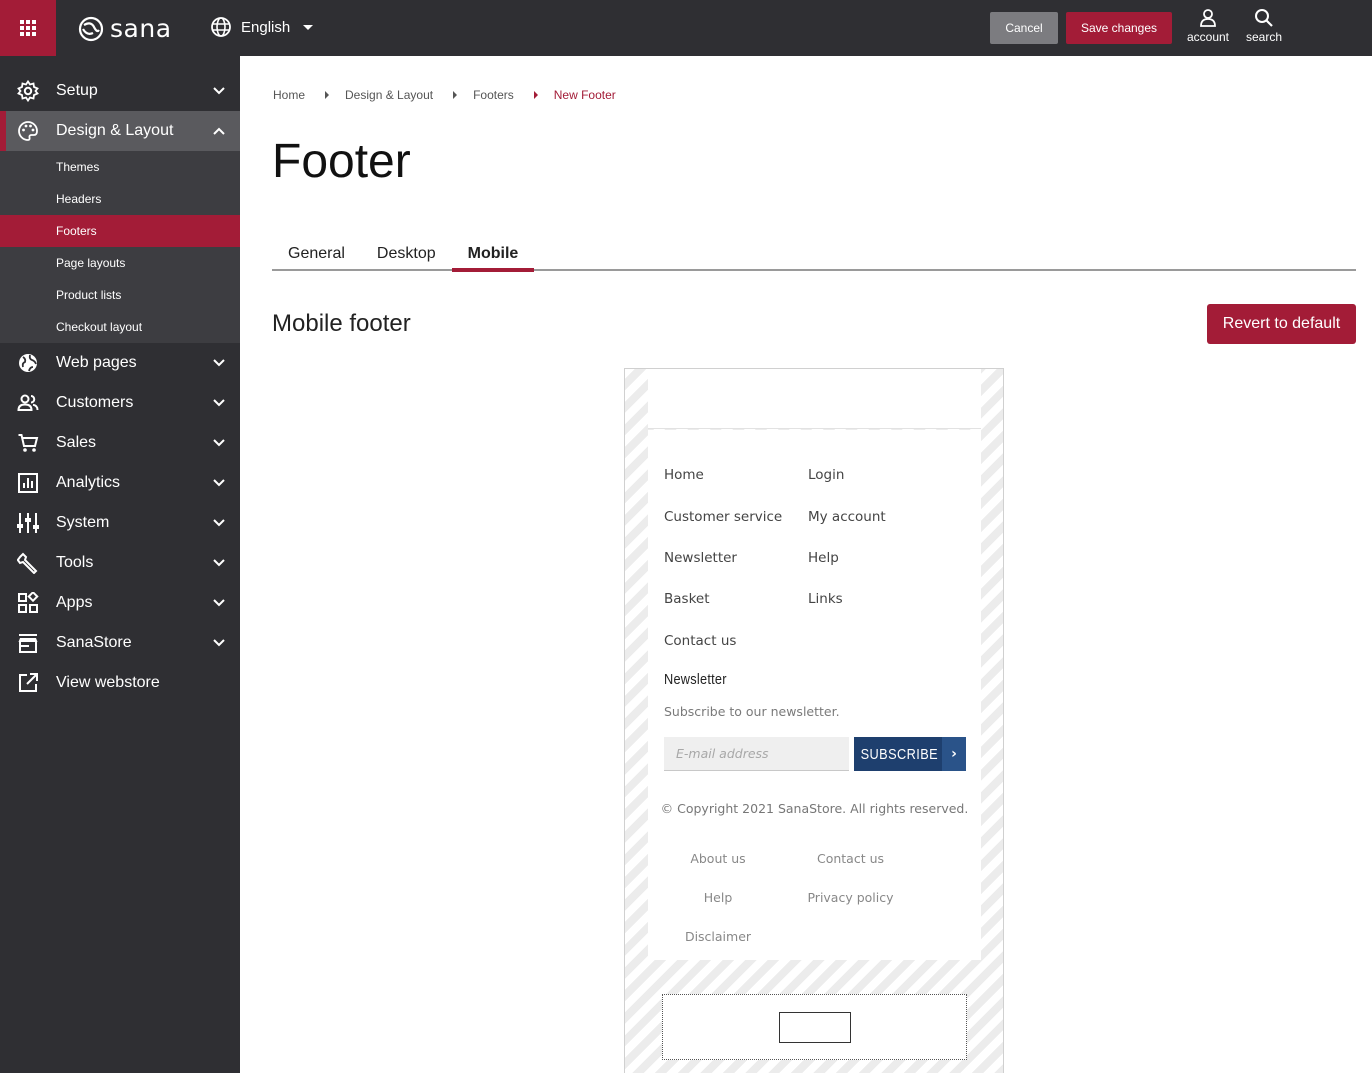 Image resolution: width=1372 pixels, height=1073 pixels. I want to click on search-label: search, so click(1264, 37).